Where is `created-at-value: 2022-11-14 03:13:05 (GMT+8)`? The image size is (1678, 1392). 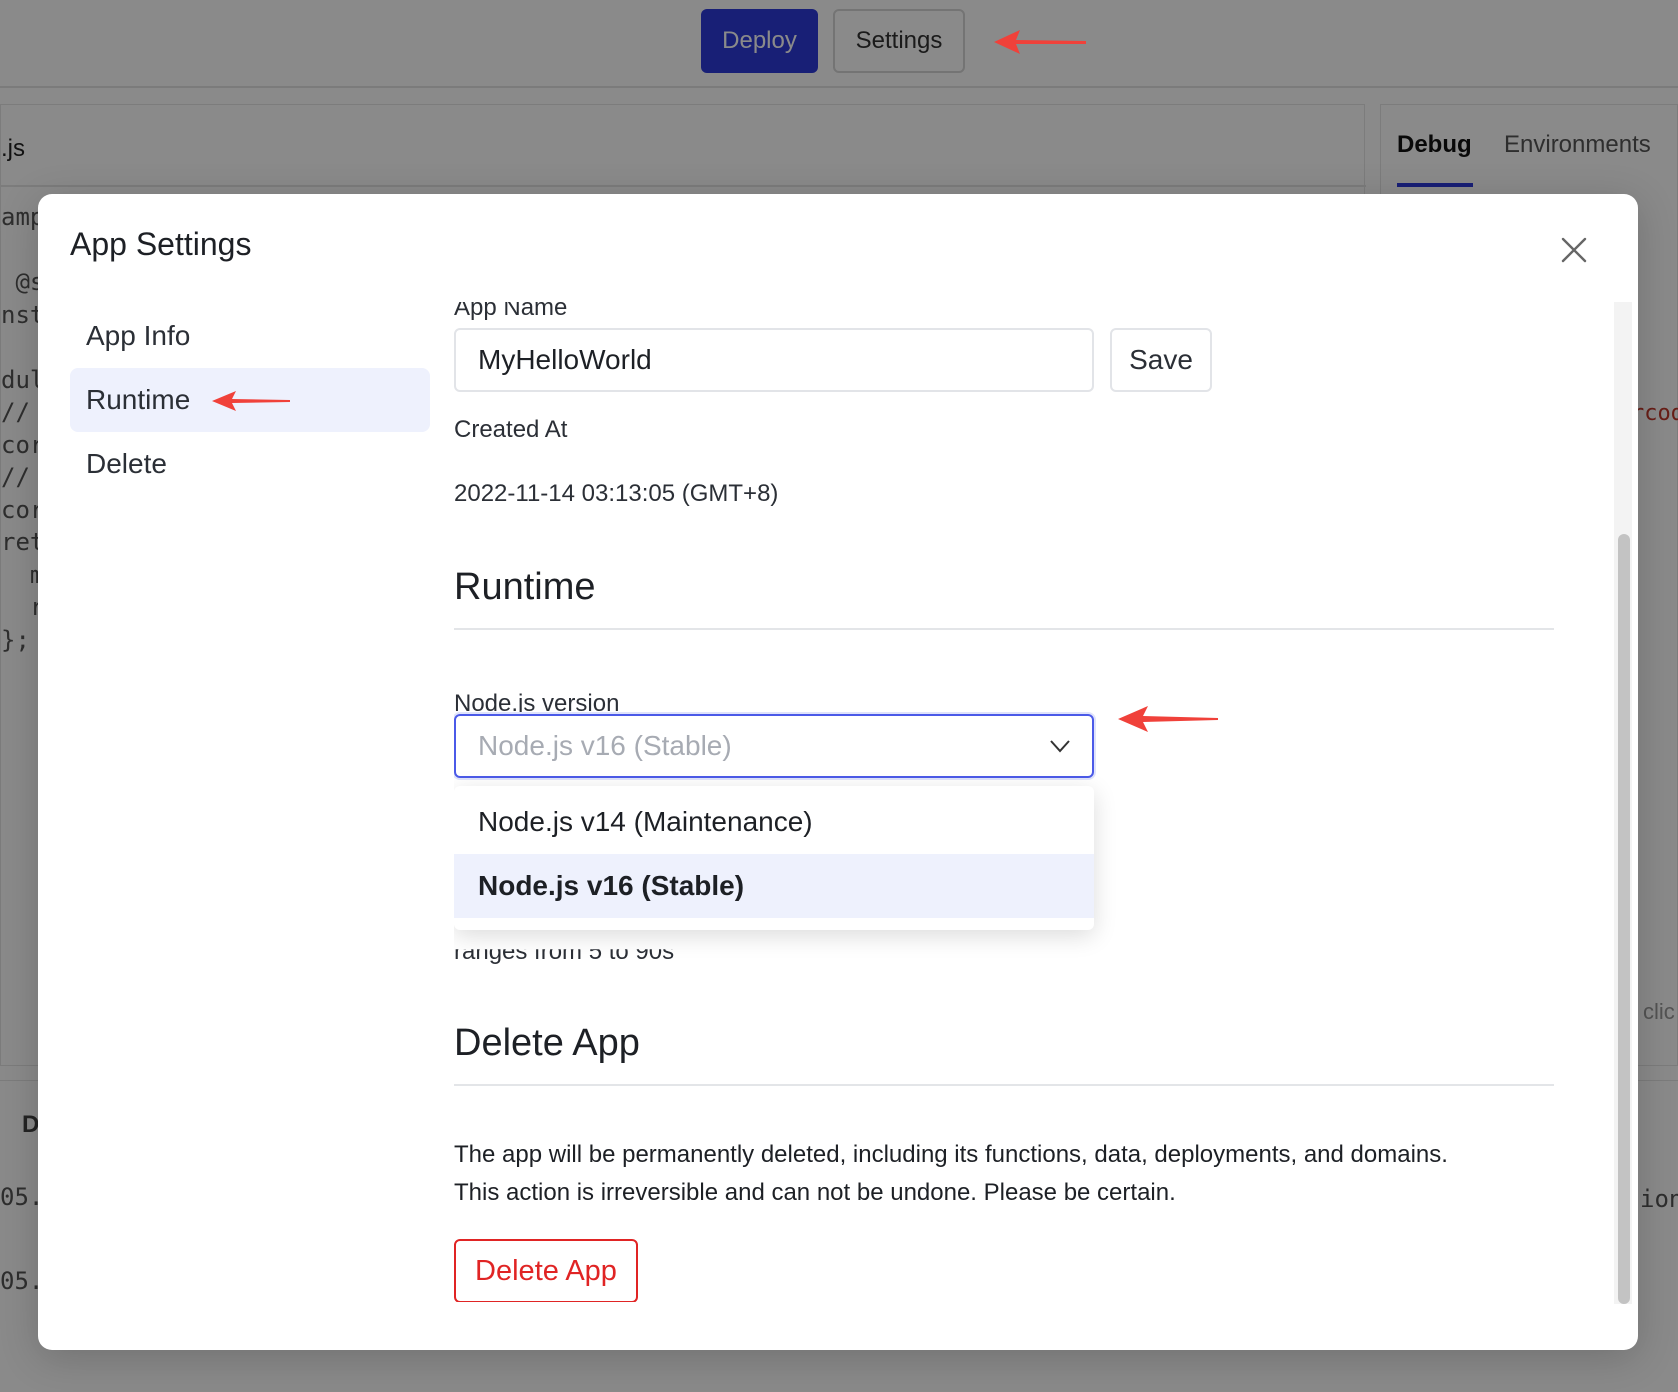 created-at-value: 2022-11-14 03:13:05 (GMT+8) is located at coordinates (616, 493).